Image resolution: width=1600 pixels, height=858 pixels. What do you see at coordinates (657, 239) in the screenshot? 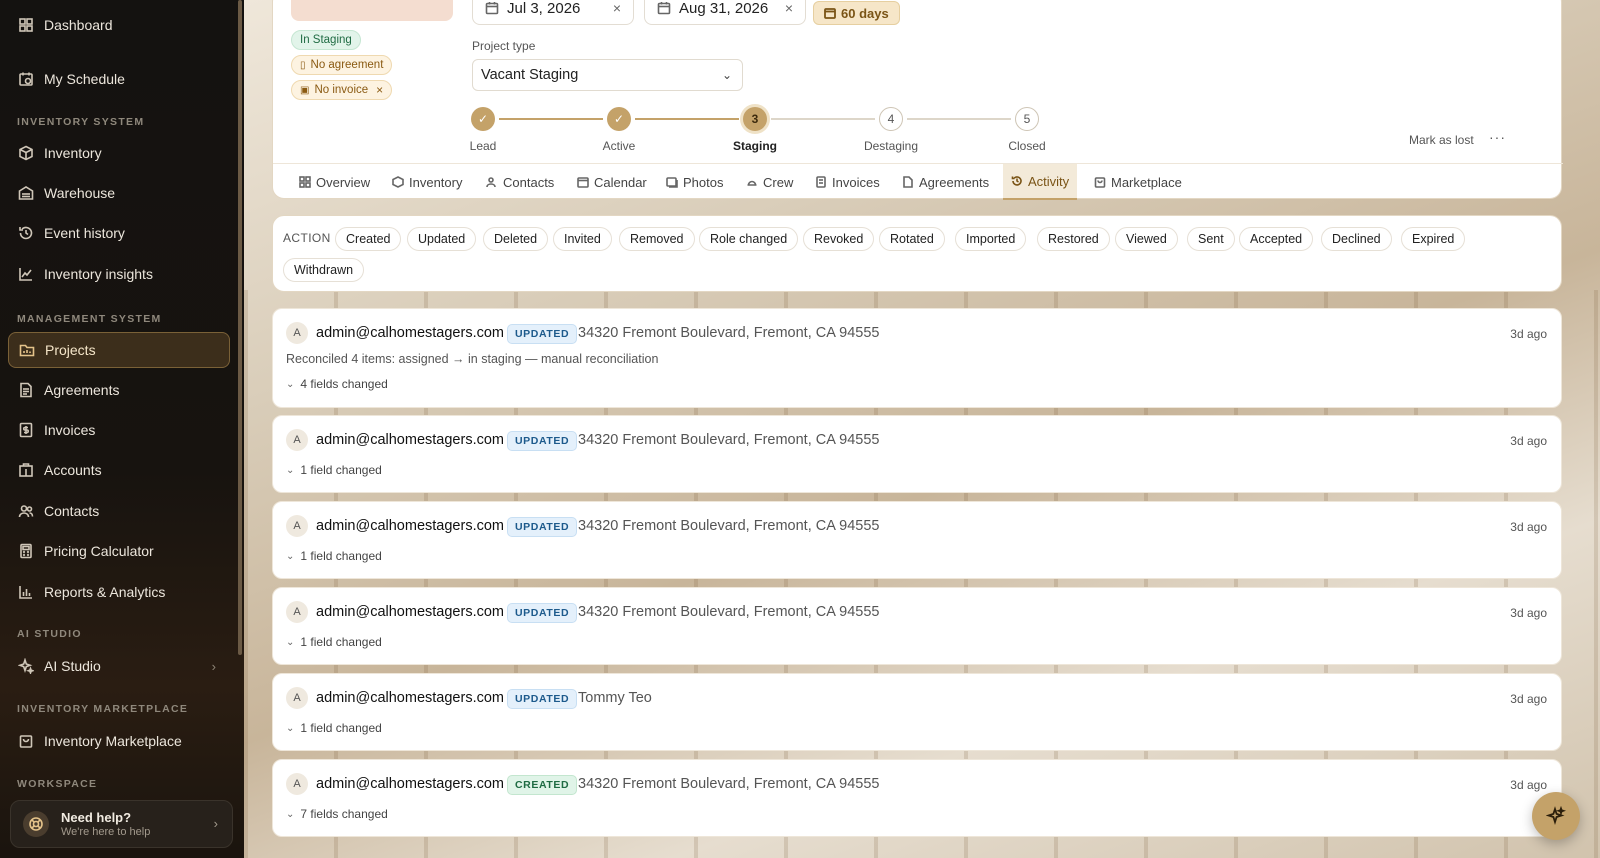
I see `filter-pill: Removed` at bounding box center [657, 239].